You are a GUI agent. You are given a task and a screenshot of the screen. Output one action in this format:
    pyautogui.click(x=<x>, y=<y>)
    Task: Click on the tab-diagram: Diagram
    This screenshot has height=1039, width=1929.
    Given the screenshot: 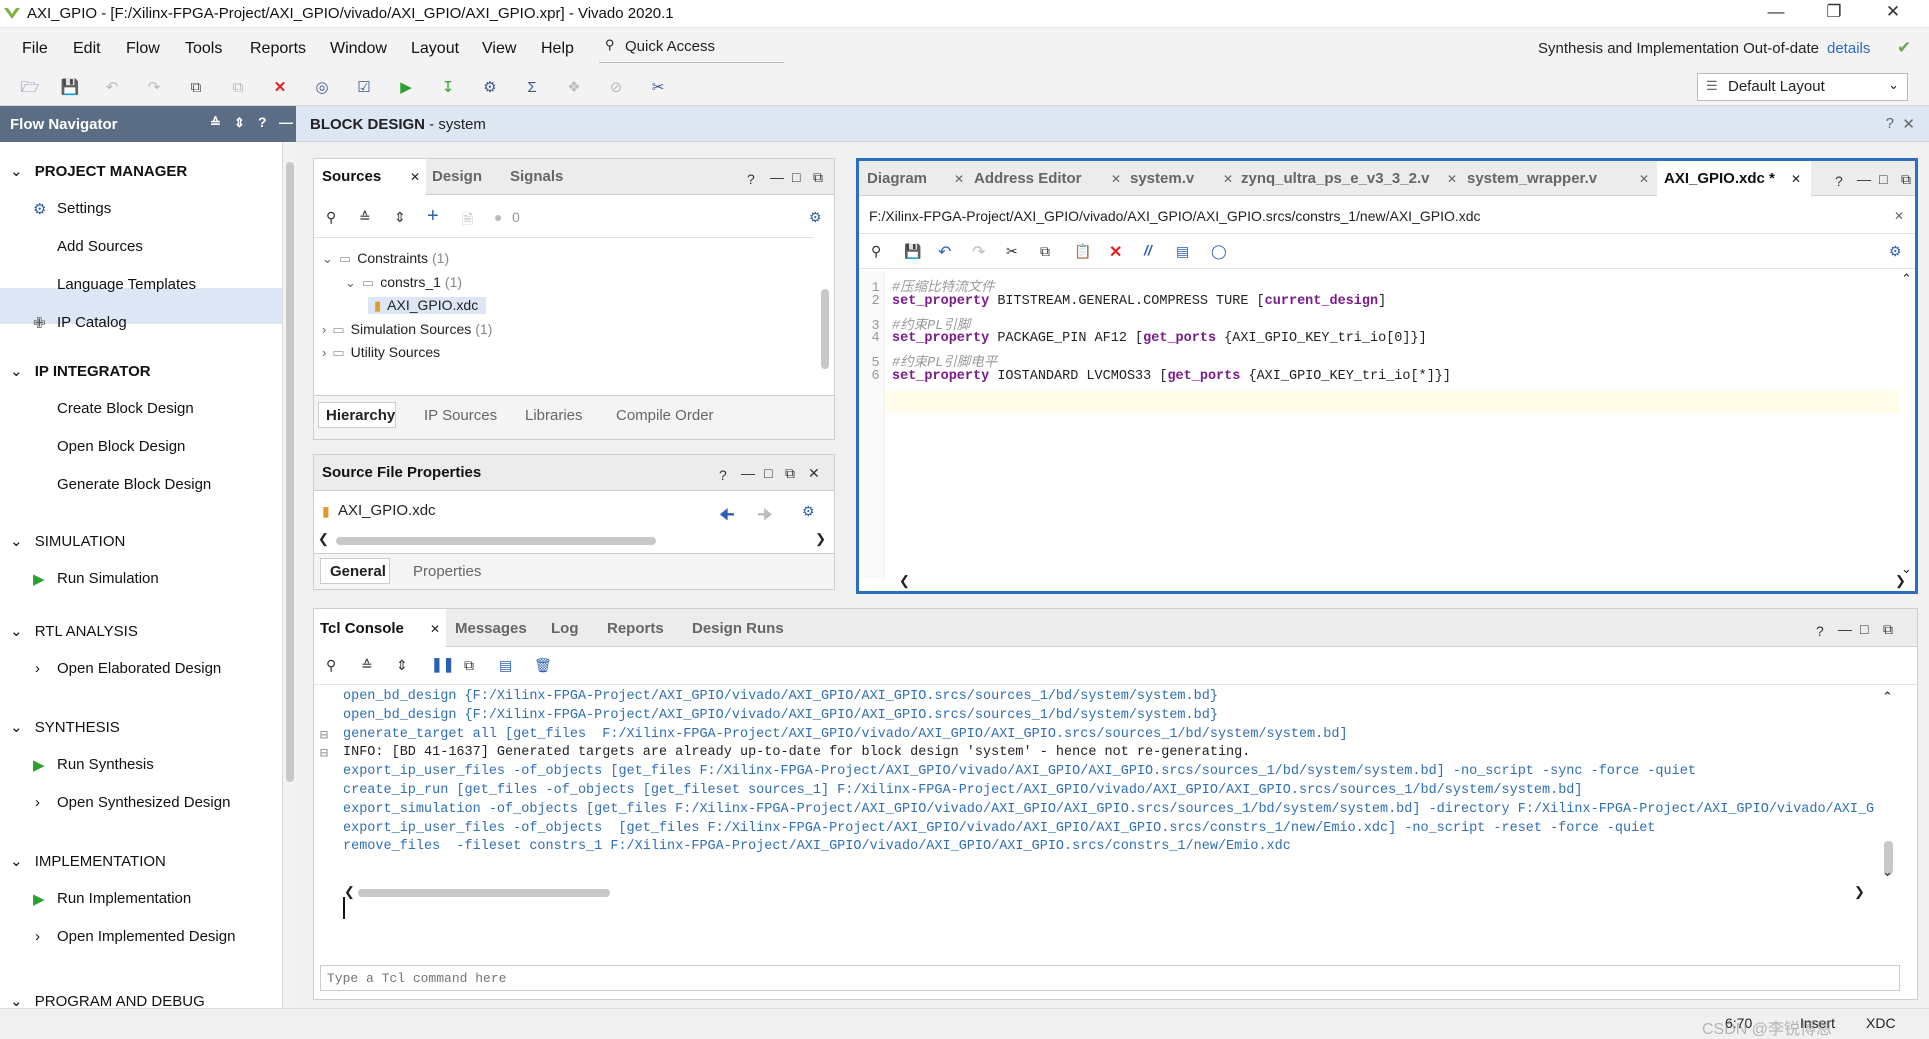 What is the action you would take?
    pyautogui.click(x=897, y=178)
    